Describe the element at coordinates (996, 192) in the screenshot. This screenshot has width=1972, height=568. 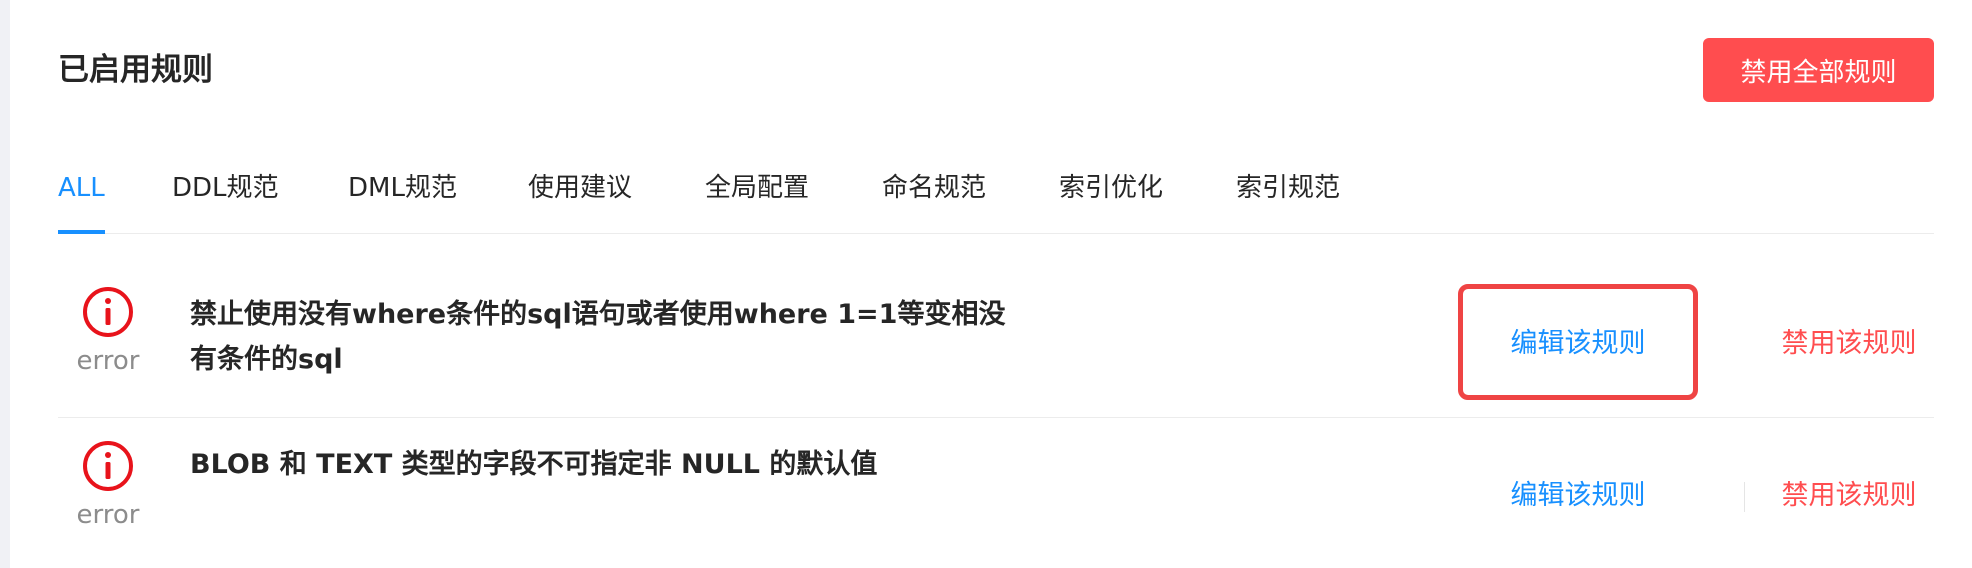
I see `rule-type-tabs: ALL DDL规范 DML规范 使用建议 全局配置 命名规范 索引优化 索引规范` at that location.